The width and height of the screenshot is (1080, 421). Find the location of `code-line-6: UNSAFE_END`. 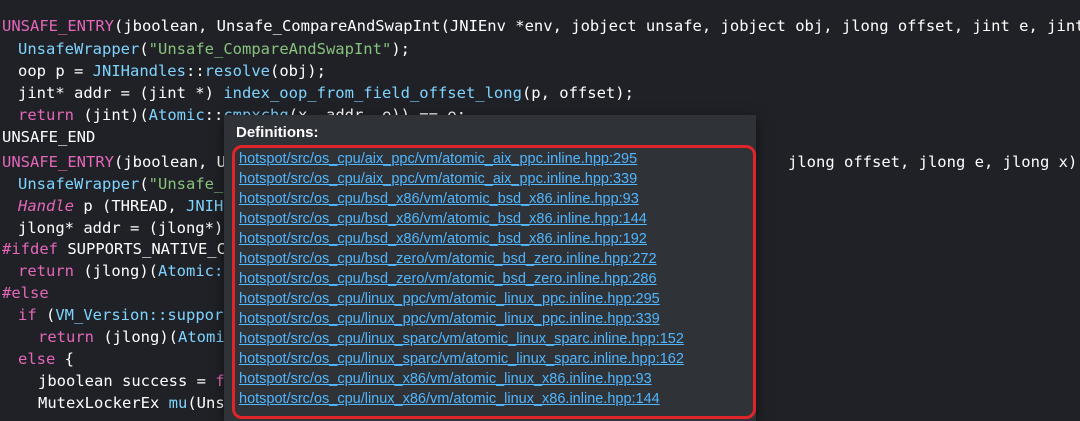

code-line-6: UNSAFE_END is located at coordinates (48, 137).